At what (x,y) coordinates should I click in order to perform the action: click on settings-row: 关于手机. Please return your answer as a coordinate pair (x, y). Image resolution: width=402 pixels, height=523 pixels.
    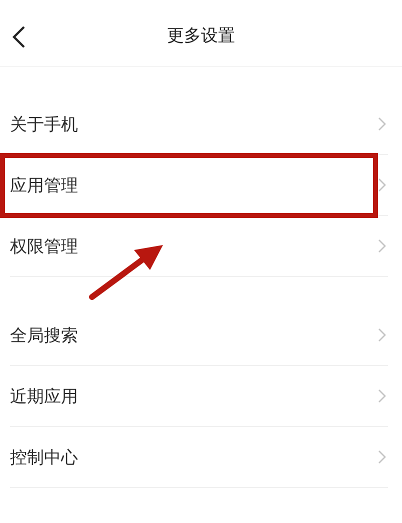
    Looking at the image, I should click on (199, 124).